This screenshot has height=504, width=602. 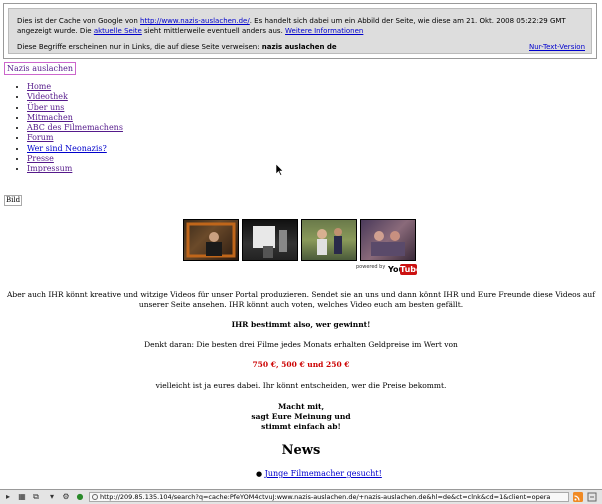 What do you see at coordinates (75, 97) in the screenshot?
I see `nav-item-videothek: Videothek` at bounding box center [75, 97].